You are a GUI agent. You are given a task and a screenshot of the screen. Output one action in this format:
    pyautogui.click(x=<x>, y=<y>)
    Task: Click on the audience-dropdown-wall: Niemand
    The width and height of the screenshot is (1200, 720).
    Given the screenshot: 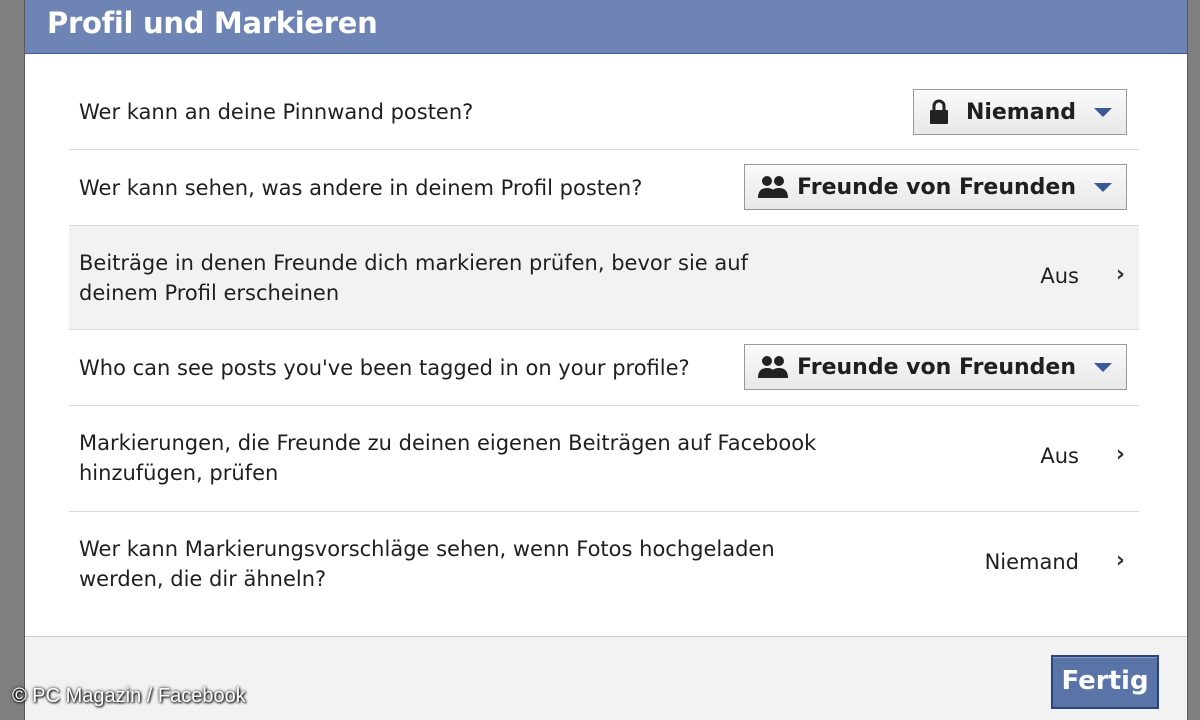 What is the action you would take?
    pyautogui.click(x=1019, y=112)
    